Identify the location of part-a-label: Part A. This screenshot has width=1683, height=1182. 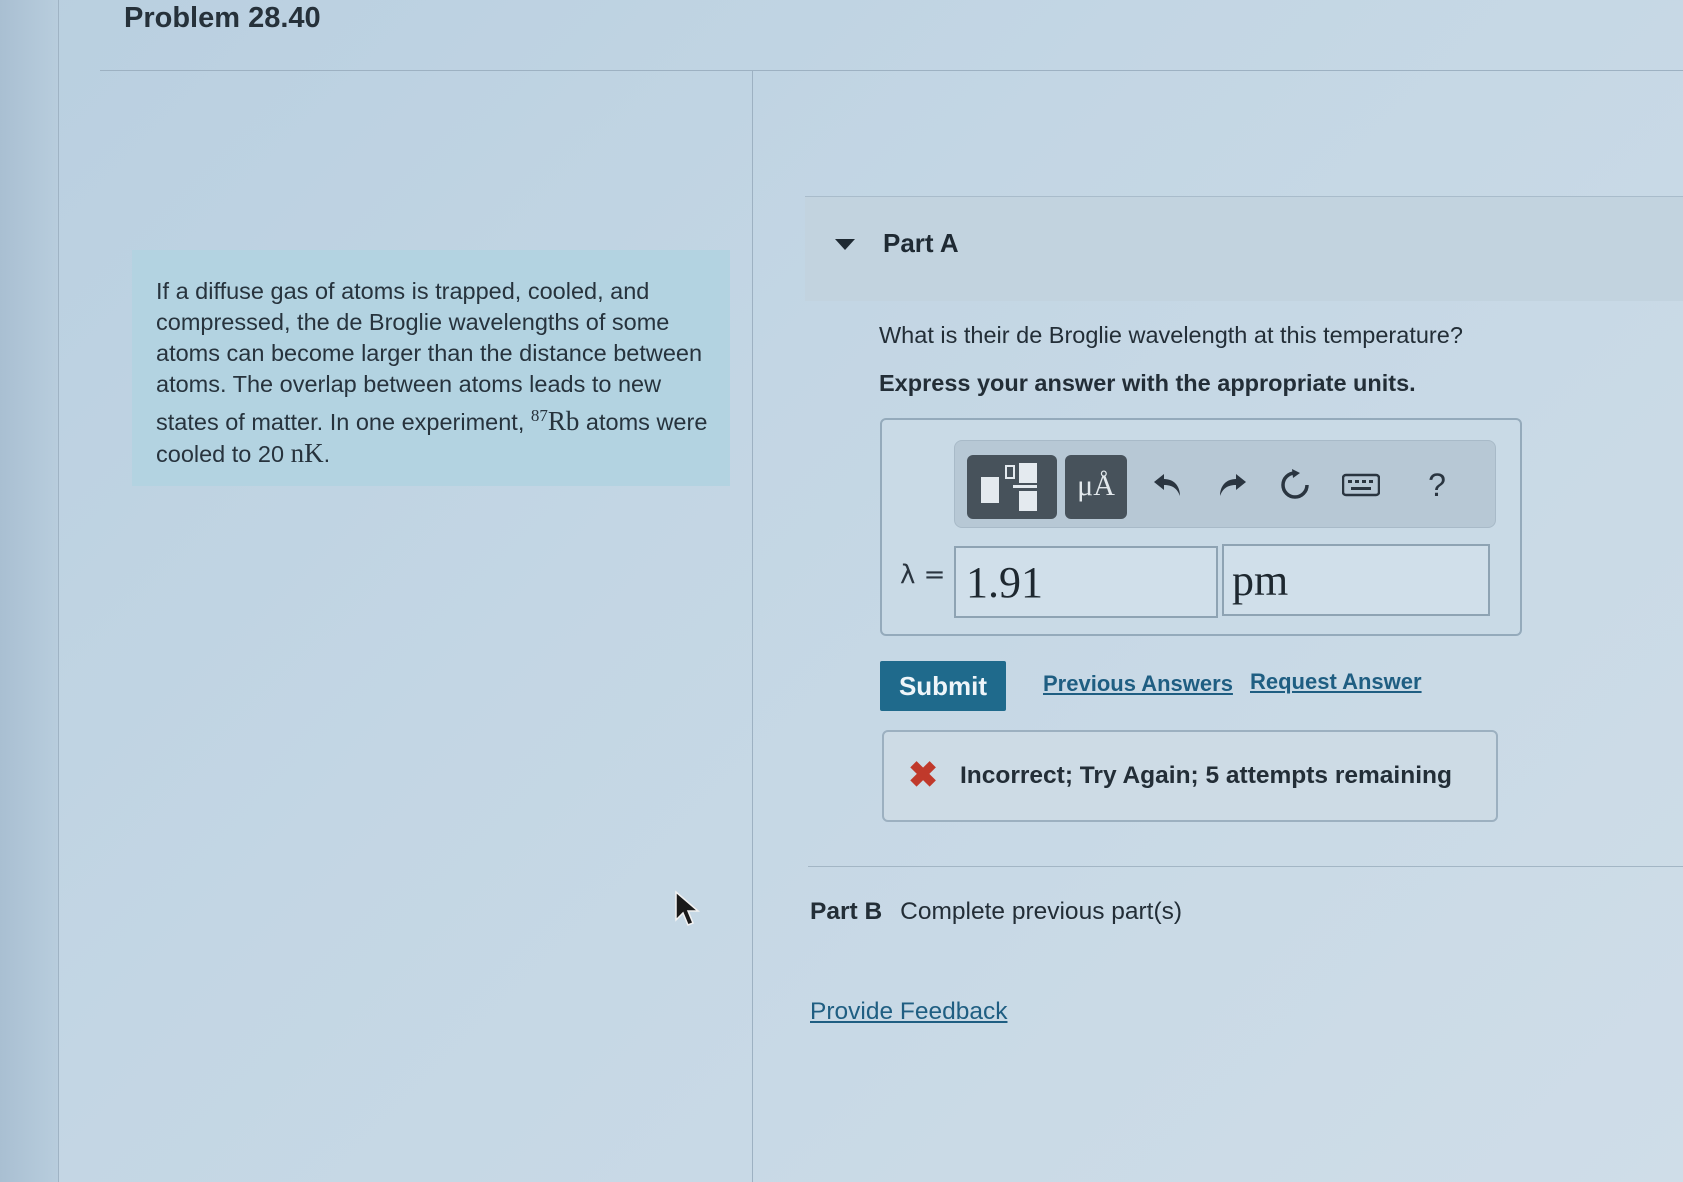
(921, 243).